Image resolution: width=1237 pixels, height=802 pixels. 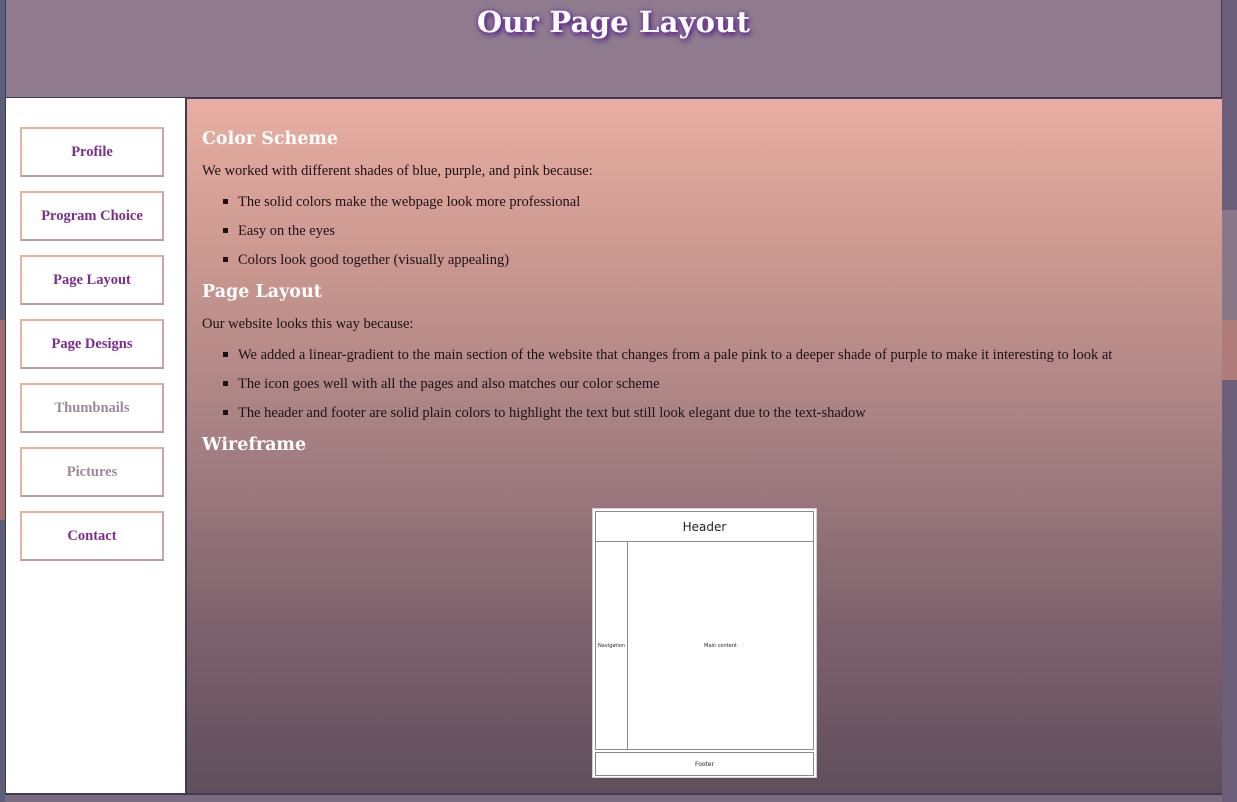 I want to click on page-header: Our Page Layout, so click(x=613, y=49).